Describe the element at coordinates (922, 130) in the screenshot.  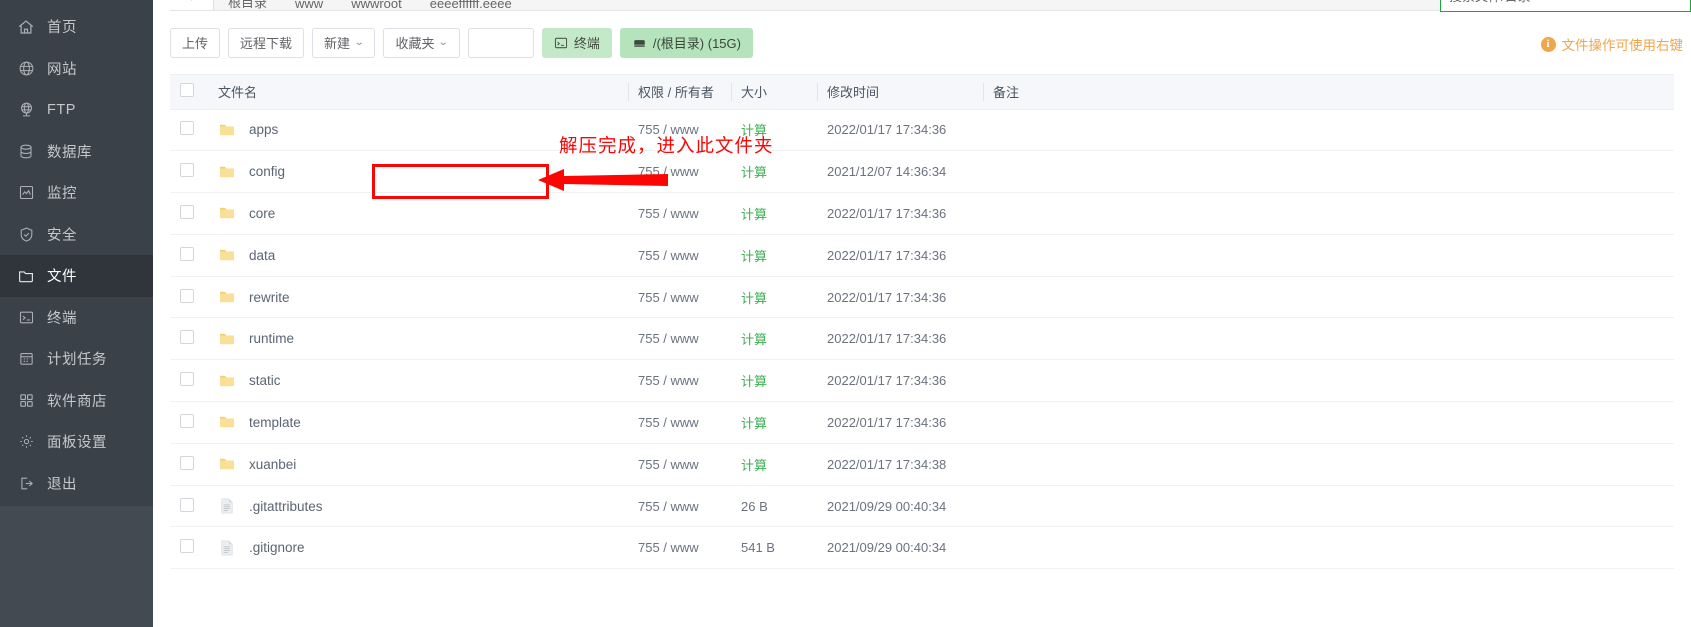
I see `table-row: apps 755 / www 计算 2022/01/17 17:34:36` at that location.